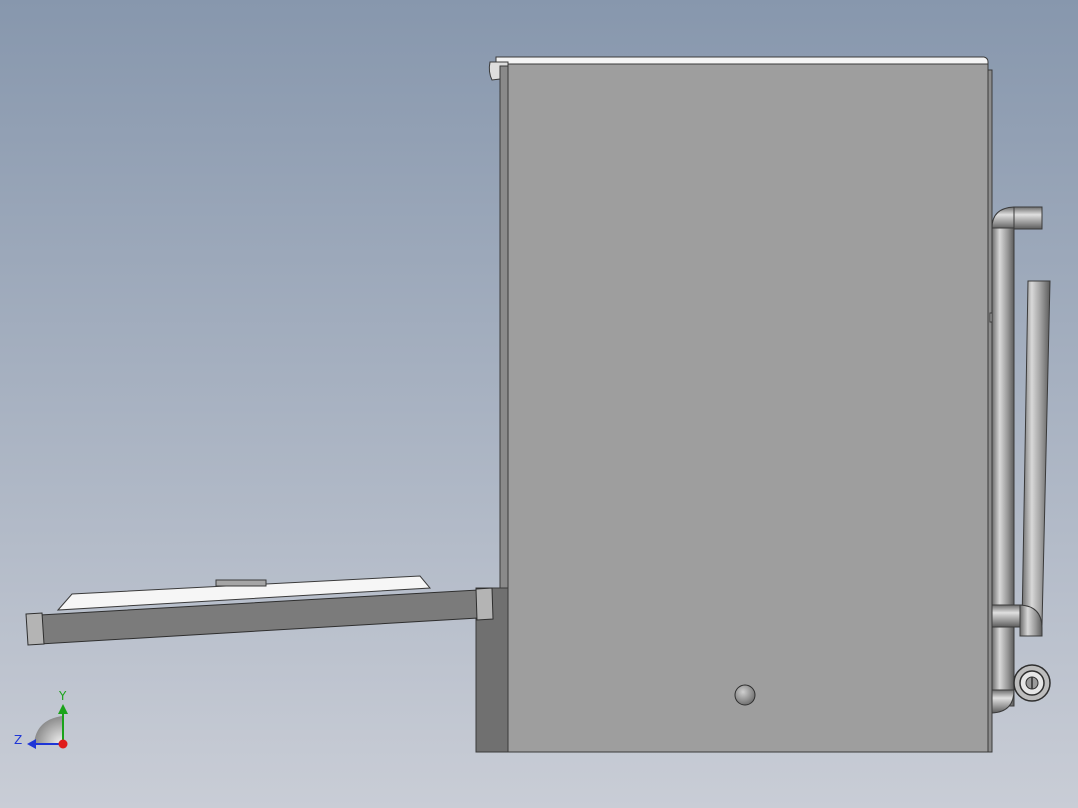 The height and width of the screenshot is (808, 1078). Describe the element at coordinates (1028, 218) in the screenshot. I see `top-pipe-outlet` at that location.